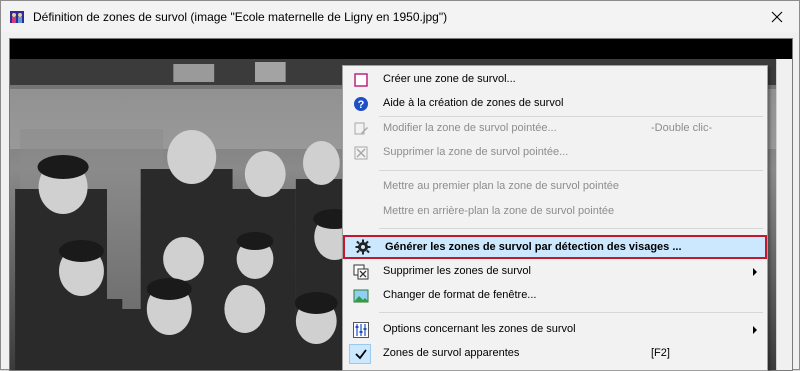 The image size is (800, 371). Describe the element at coordinates (401, 49) in the screenshot. I see `image-top-band` at that location.